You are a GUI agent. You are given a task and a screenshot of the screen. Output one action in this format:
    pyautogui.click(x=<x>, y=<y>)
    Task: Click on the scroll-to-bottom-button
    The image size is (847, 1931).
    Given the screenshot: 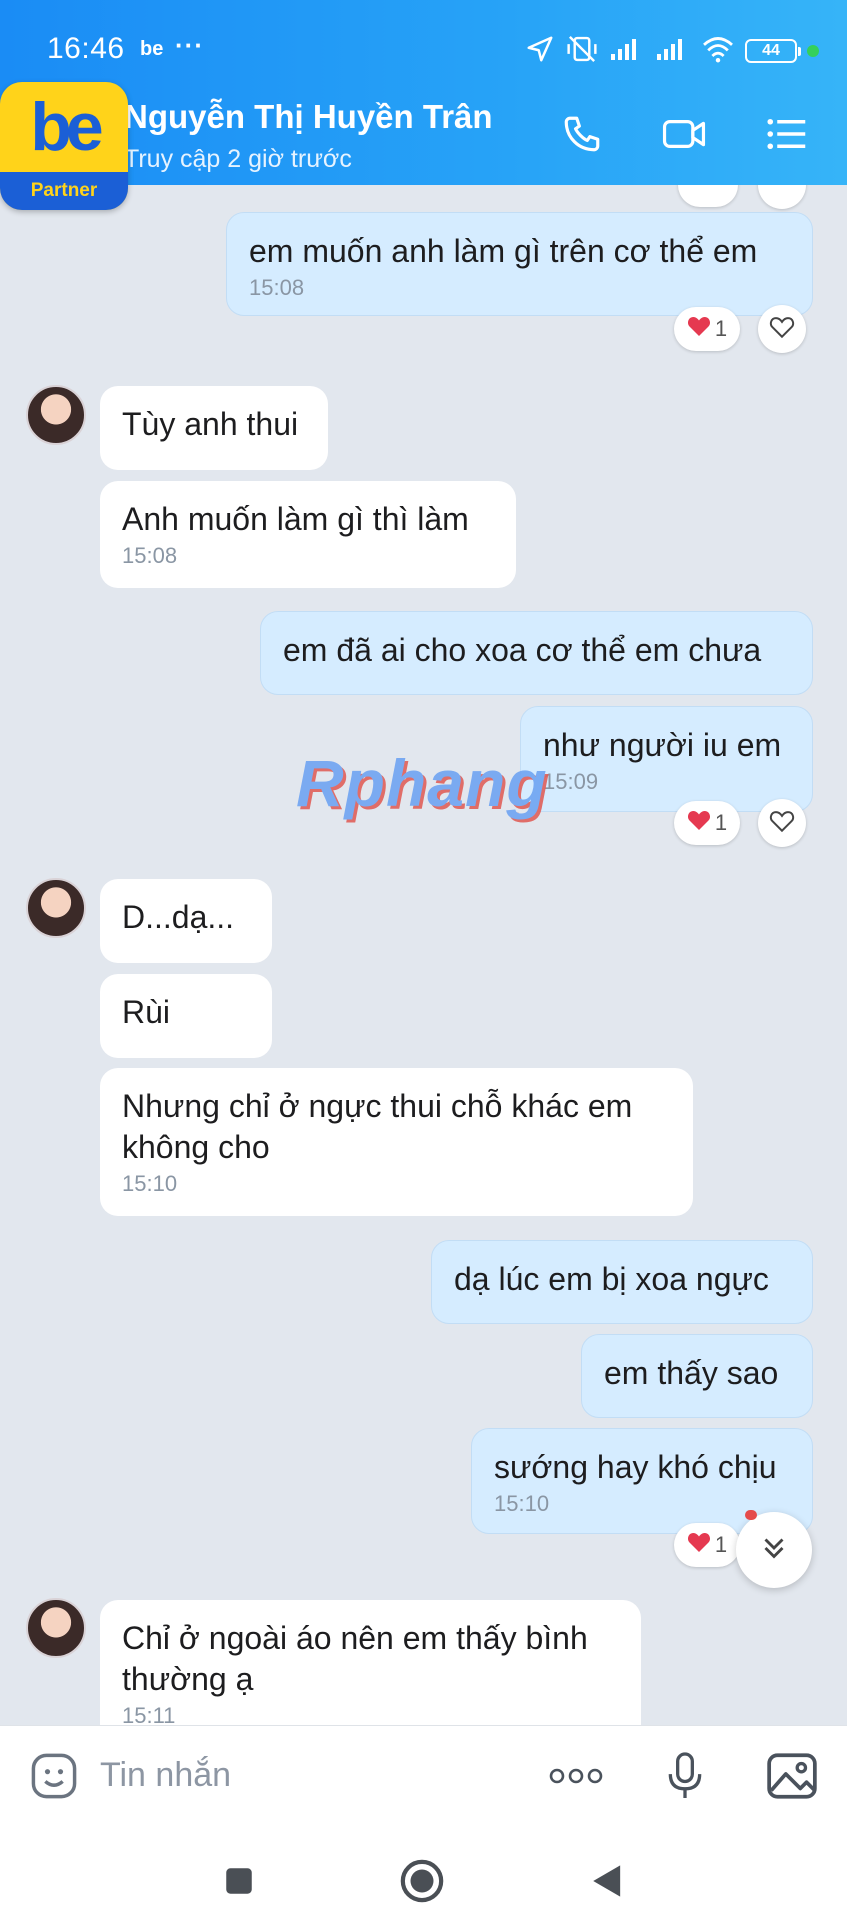 What is the action you would take?
    pyautogui.click(x=774, y=1550)
    